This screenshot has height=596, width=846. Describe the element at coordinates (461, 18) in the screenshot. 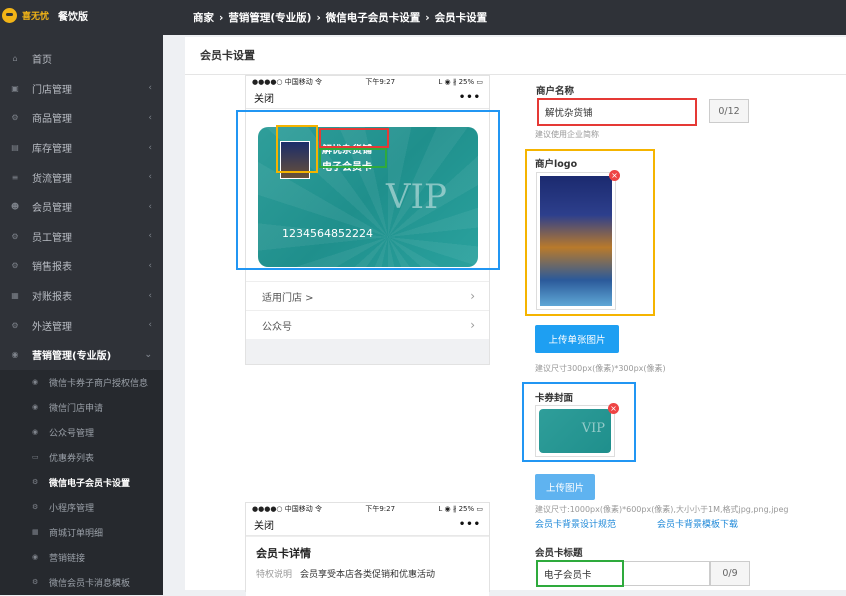

I see `breadcrumb-item-3: 会员卡设置` at that location.